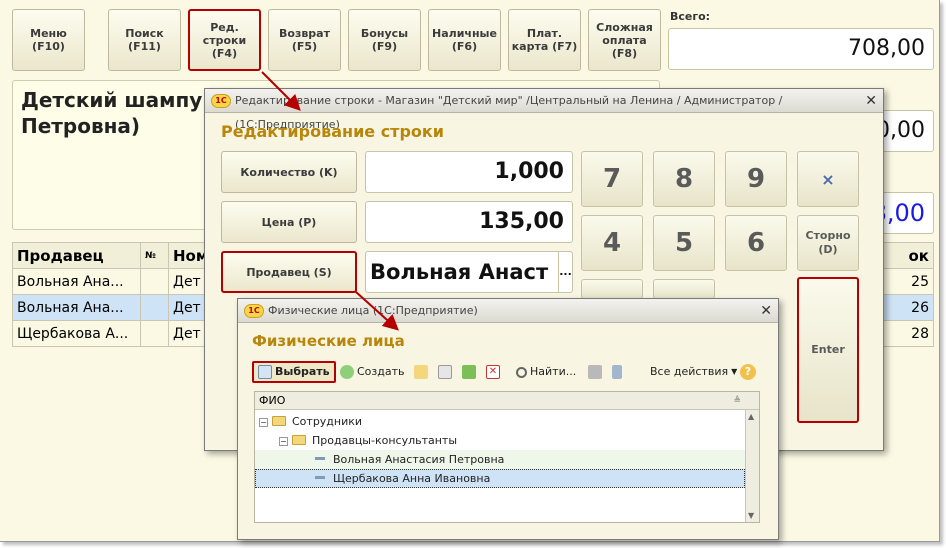 The width and height of the screenshot is (946, 548). What do you see at coordinates (330, 201) in the screenshot?
I see `annotation-arrows` at bounding box center [330, 201].